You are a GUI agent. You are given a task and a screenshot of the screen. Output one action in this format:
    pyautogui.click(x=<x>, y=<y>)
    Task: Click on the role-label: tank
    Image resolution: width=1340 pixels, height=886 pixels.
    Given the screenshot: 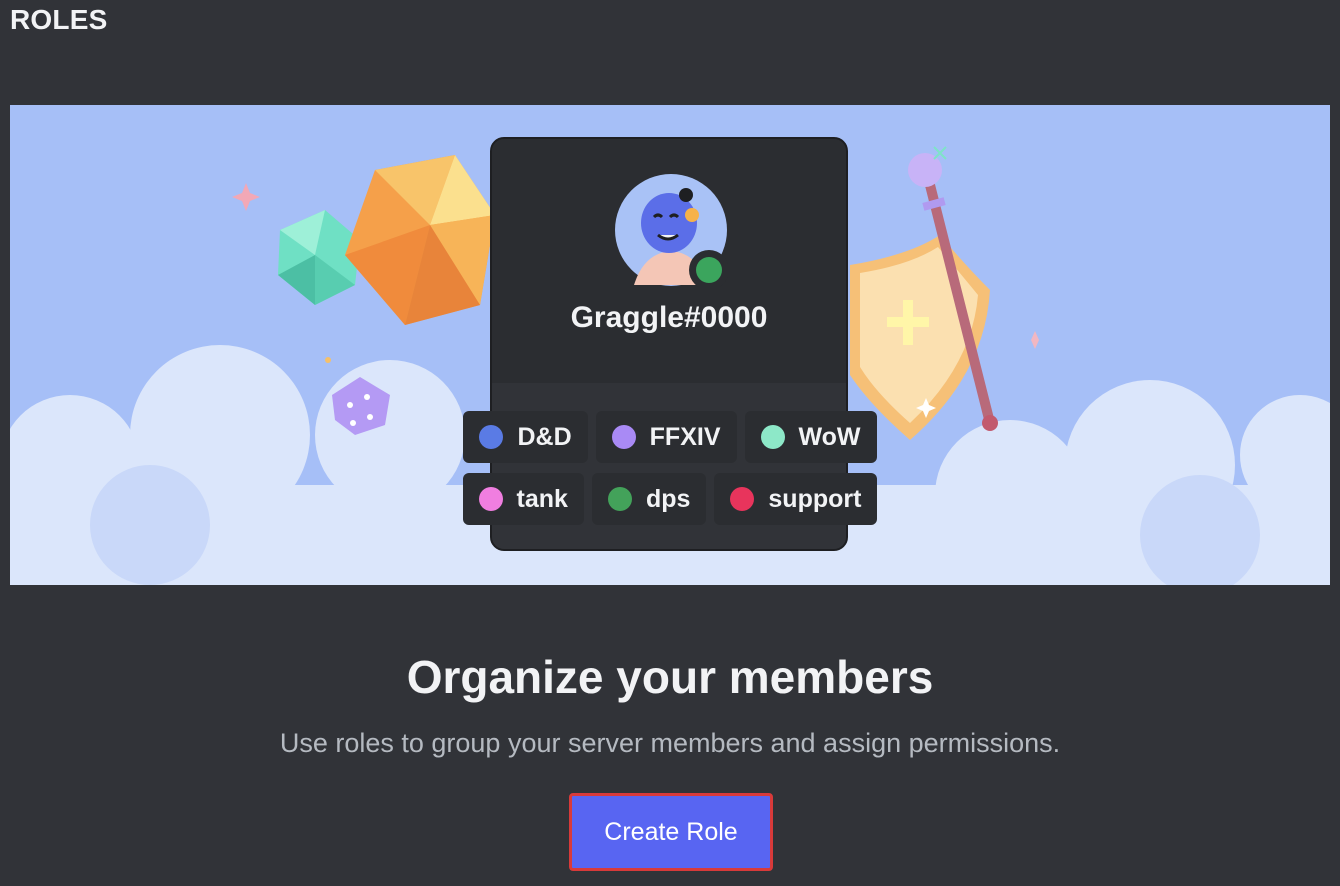 What is the action you would take?
    pyautogui.click(x=542, y=498)
    